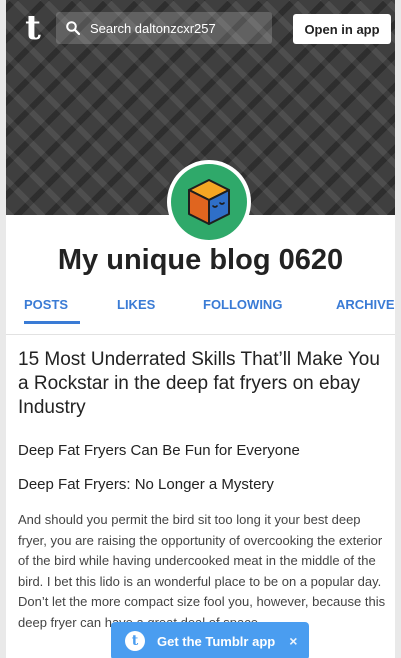  I want to click on tab-posts: POSTS, so click(46, 304).